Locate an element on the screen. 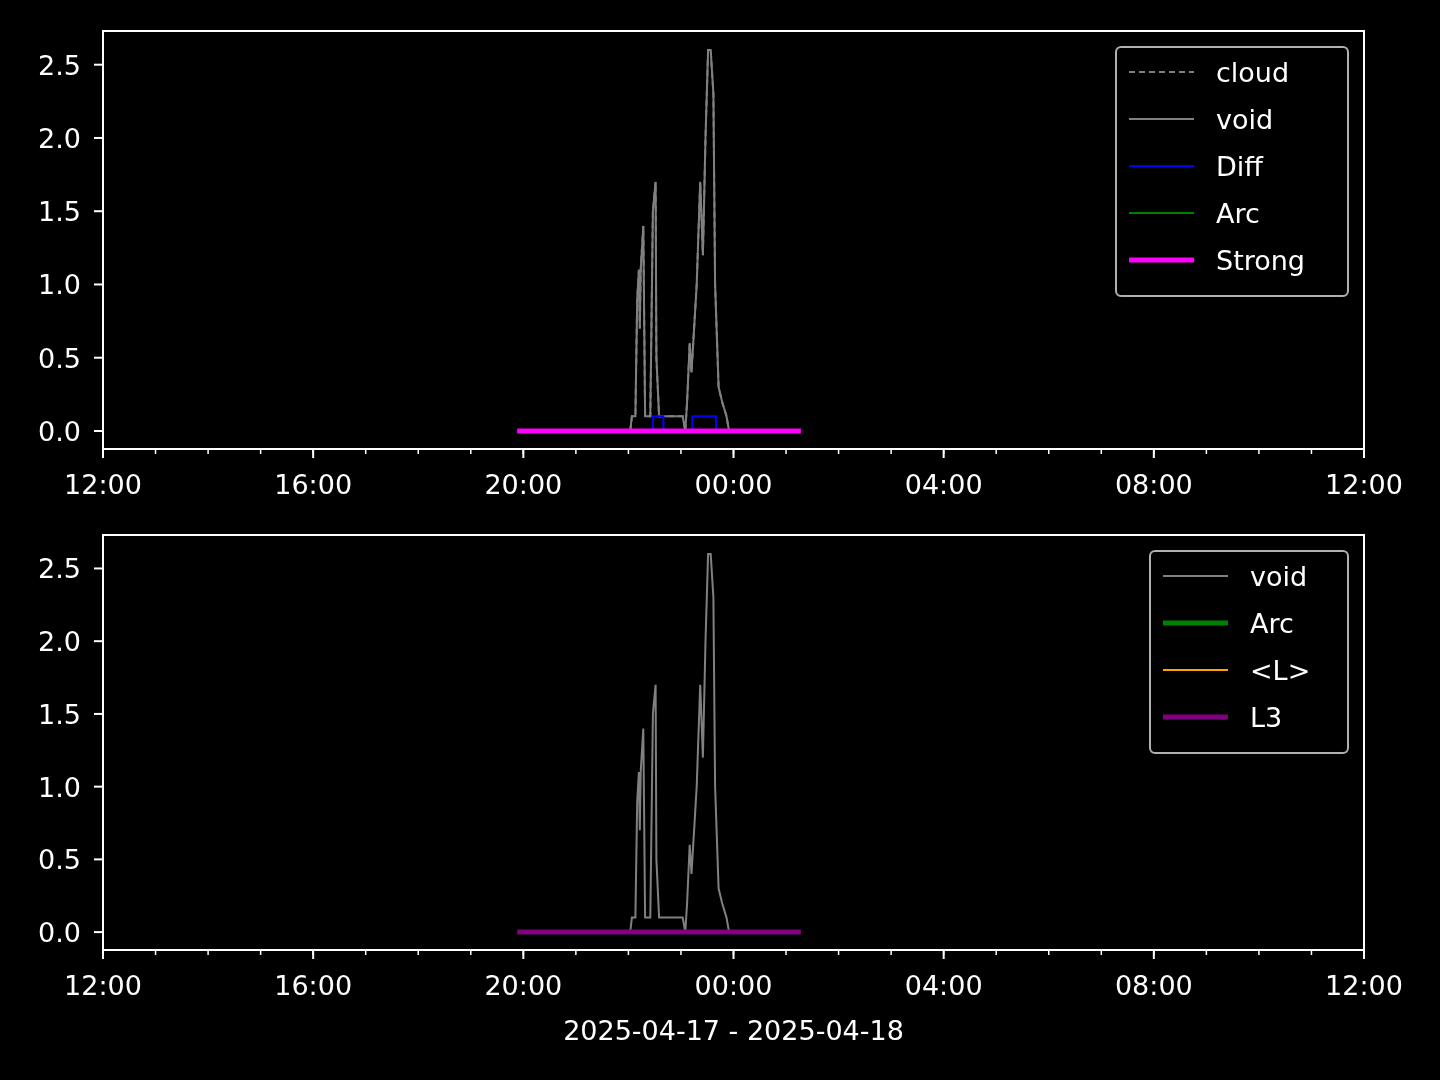 The image size is (1440, 1080). legend-label: <L> is located at coordinates (1280, 670).